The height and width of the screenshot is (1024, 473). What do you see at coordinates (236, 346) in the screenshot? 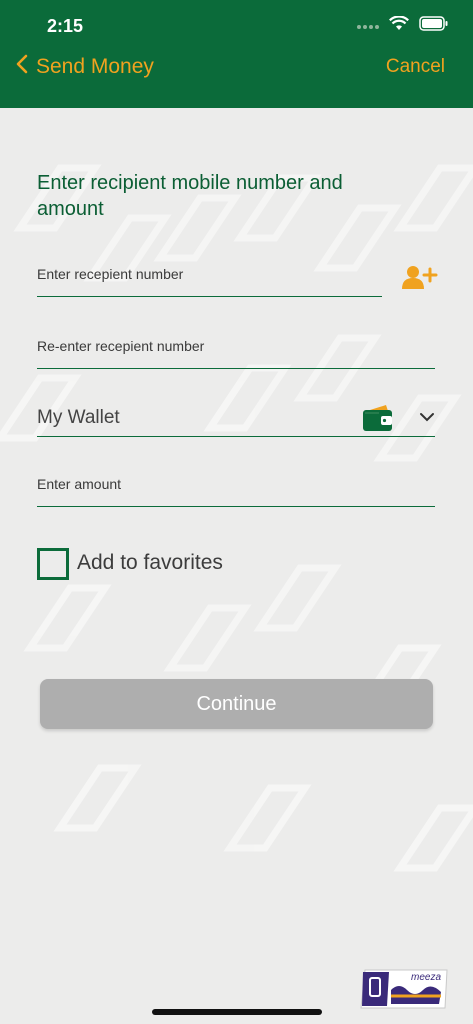
I see `reenter-number-input` at bounding box center [236, 346].